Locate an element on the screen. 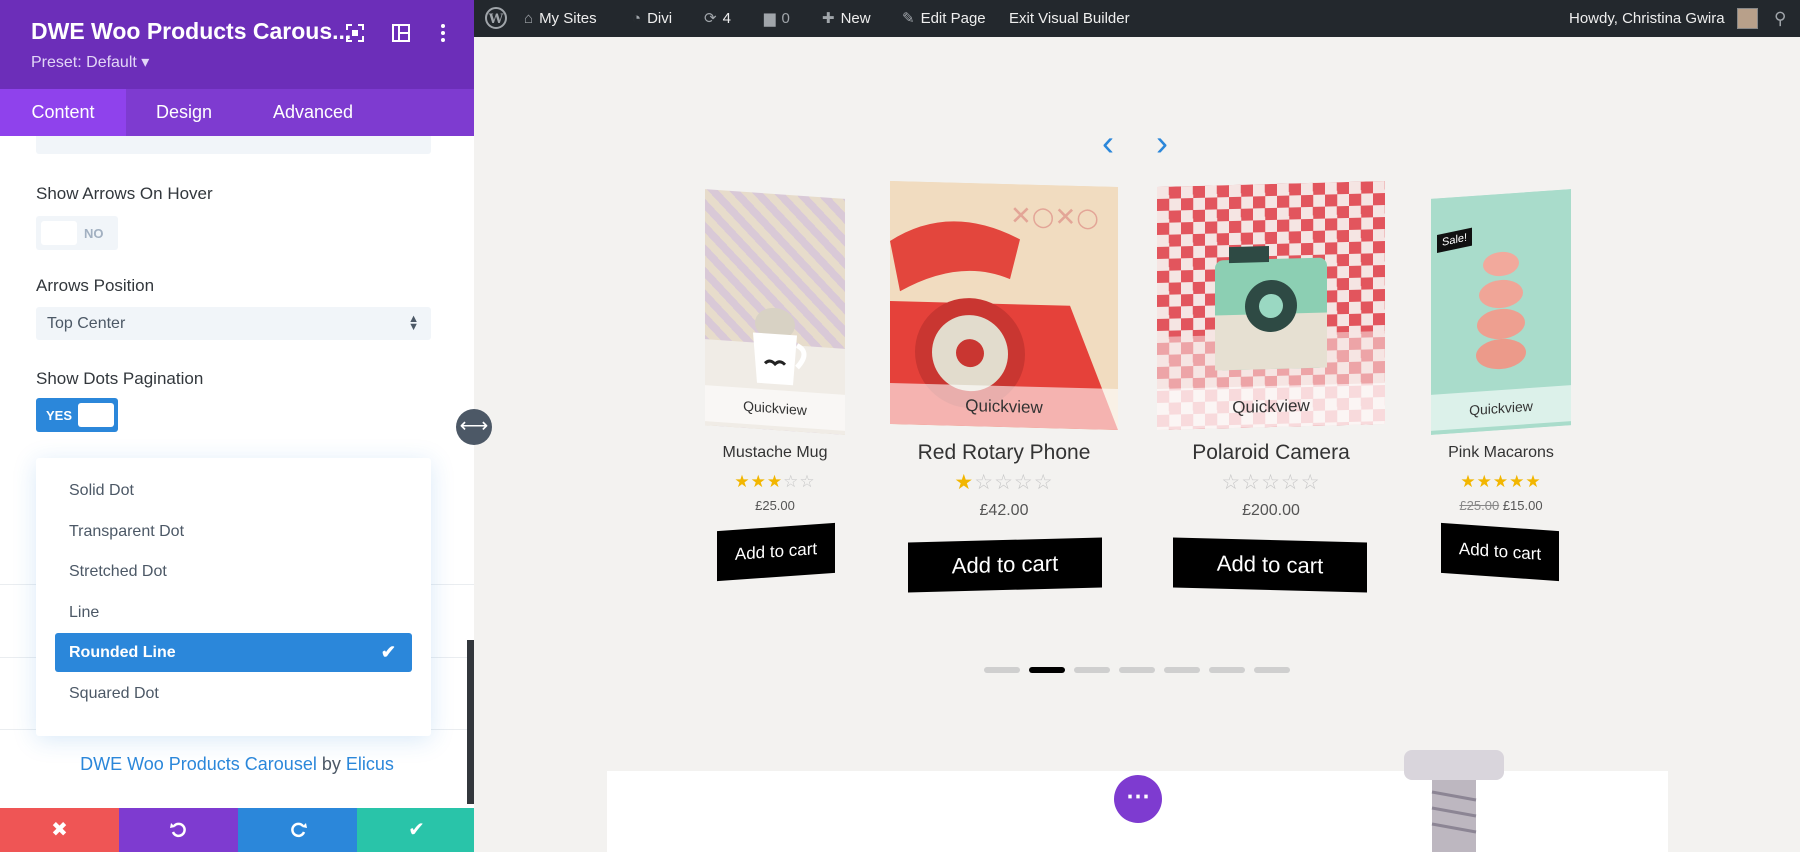  rating-stars: ★★★★★ is located at coordinates (1501, 482).